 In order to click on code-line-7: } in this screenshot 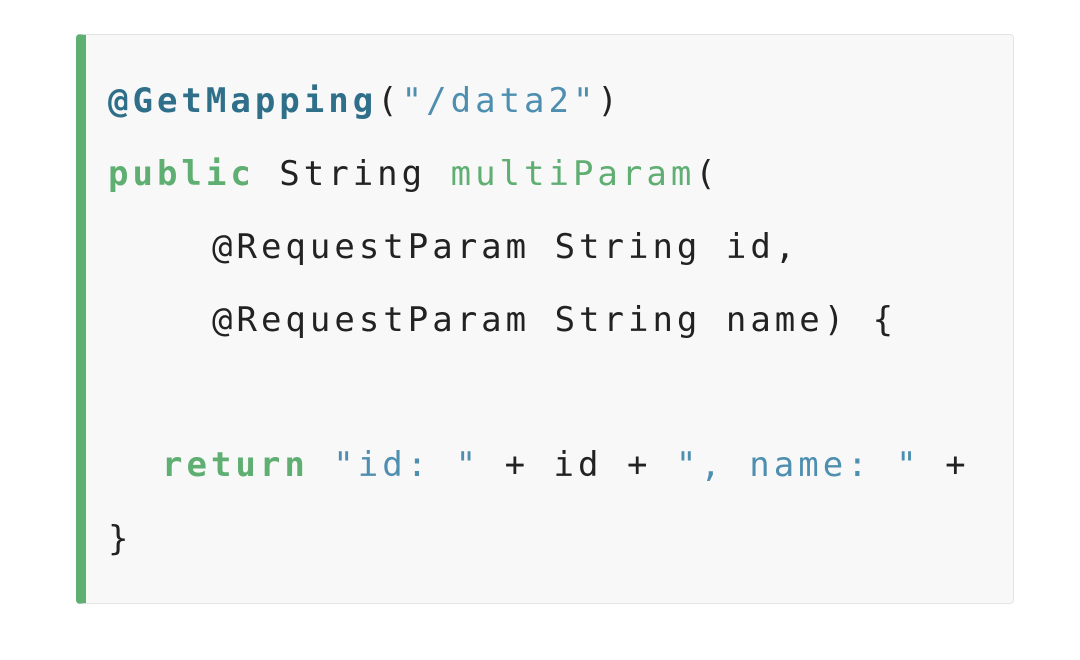, I will do `click(120, 539)`.